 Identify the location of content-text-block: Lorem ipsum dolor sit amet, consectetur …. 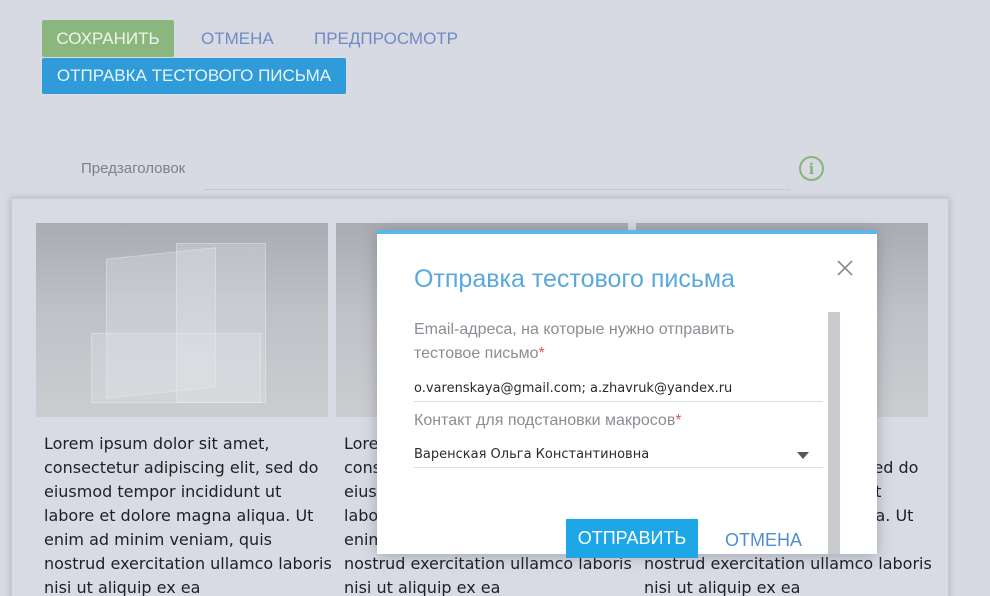
(190, 514).